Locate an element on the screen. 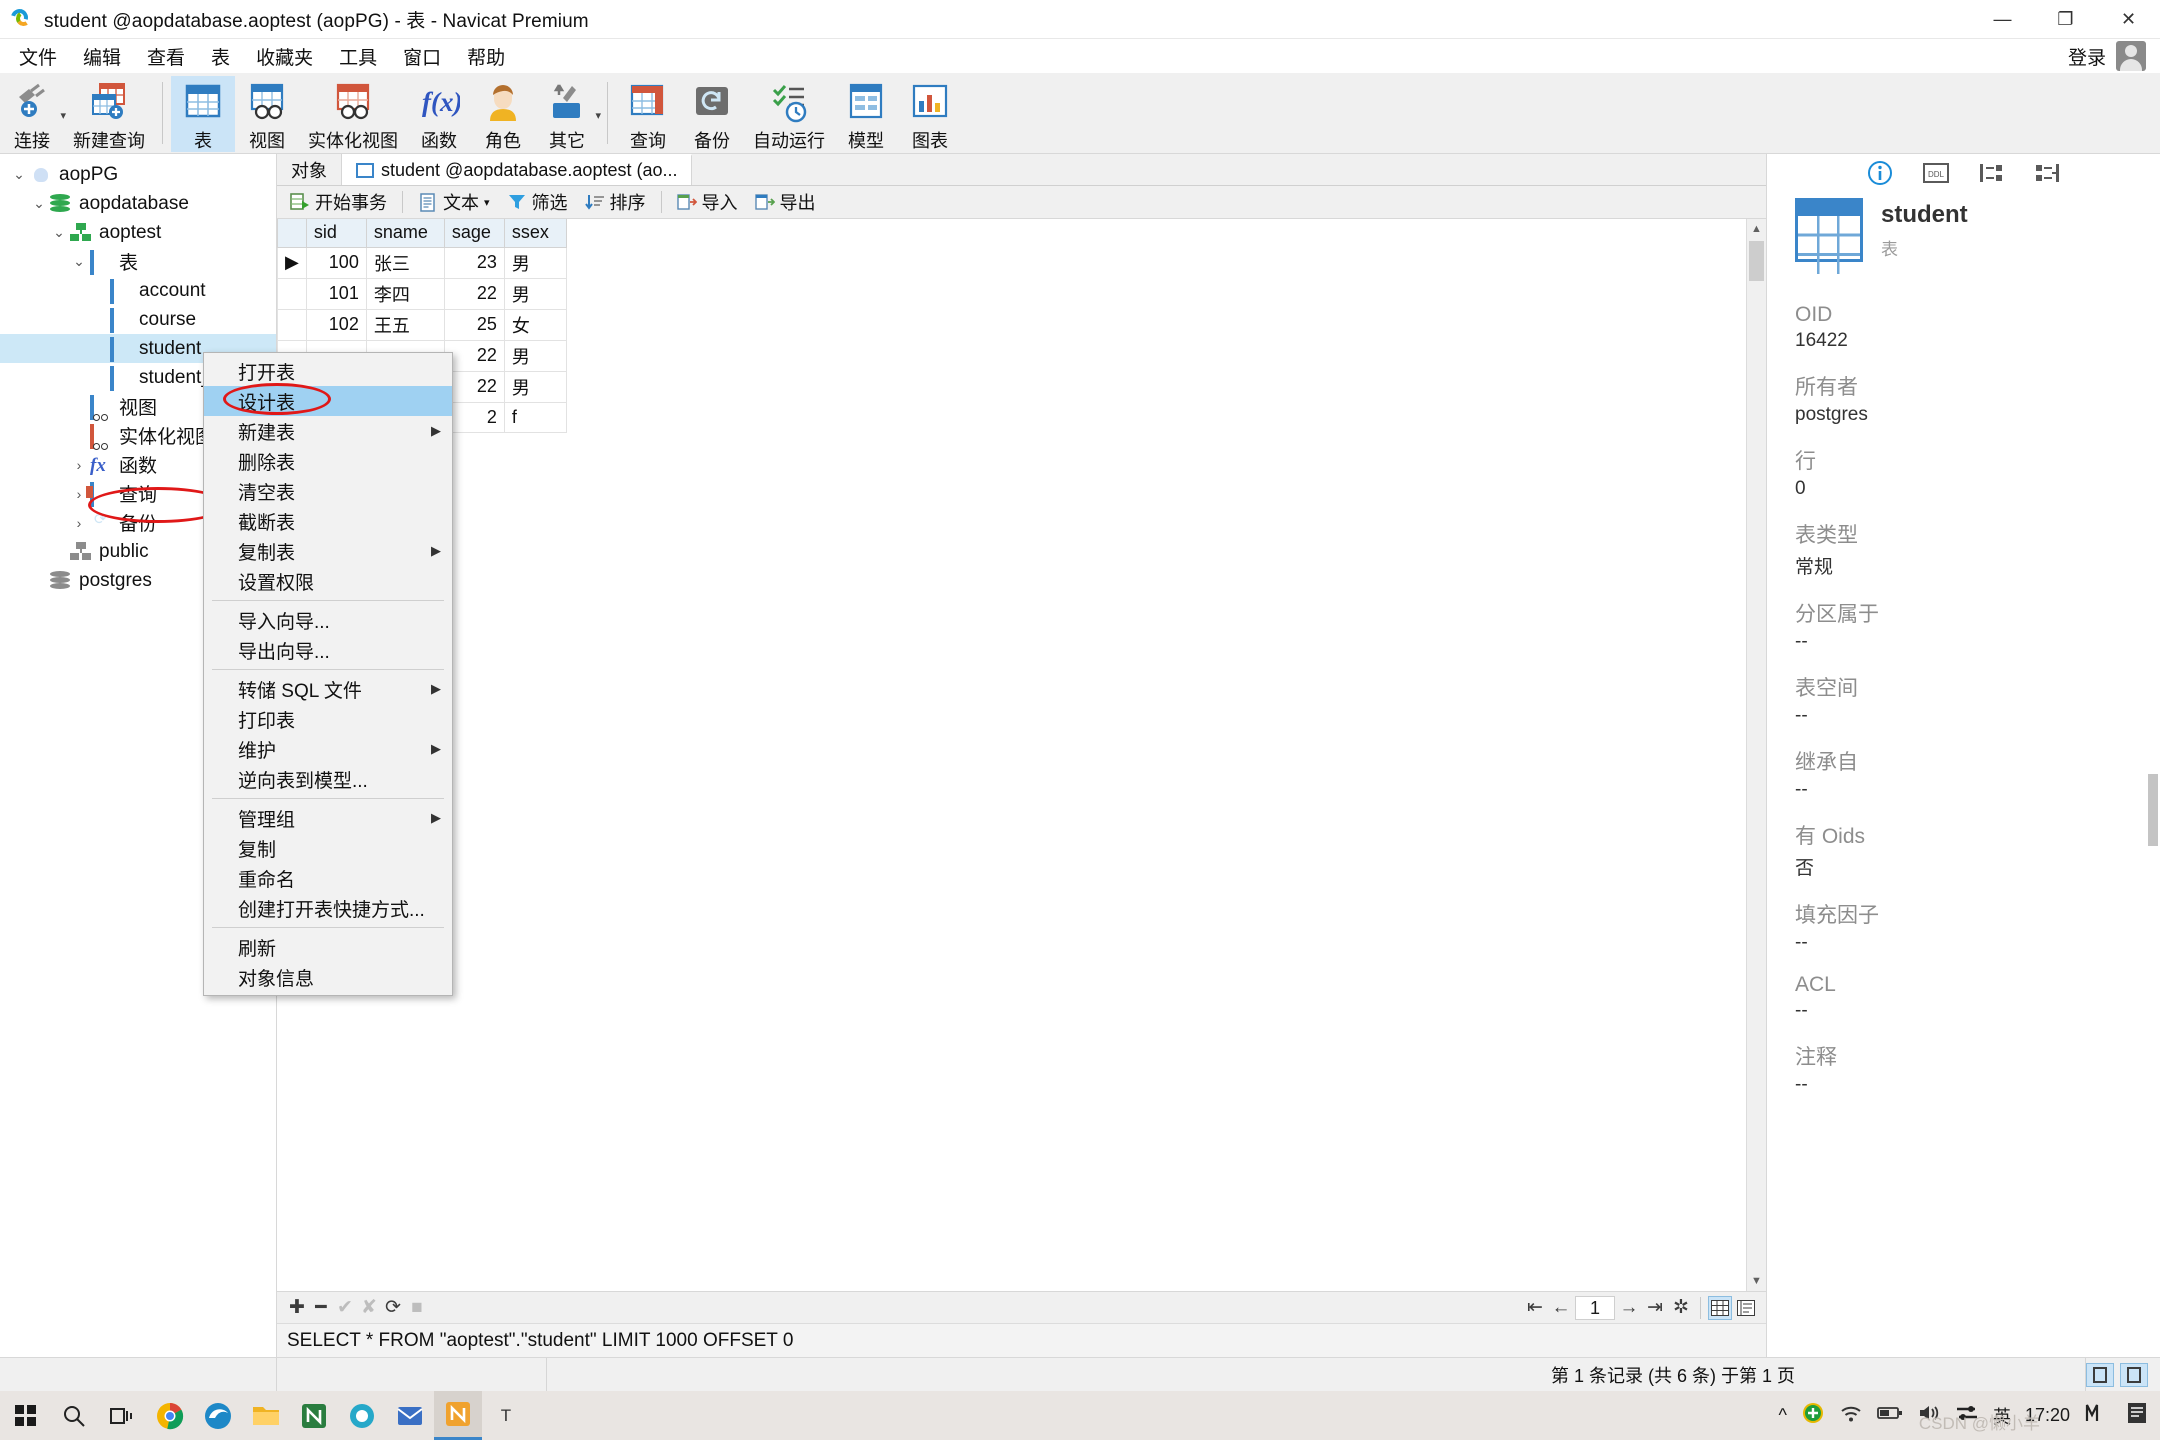  cell-sage: 23 is located at coordinates (474, 262).